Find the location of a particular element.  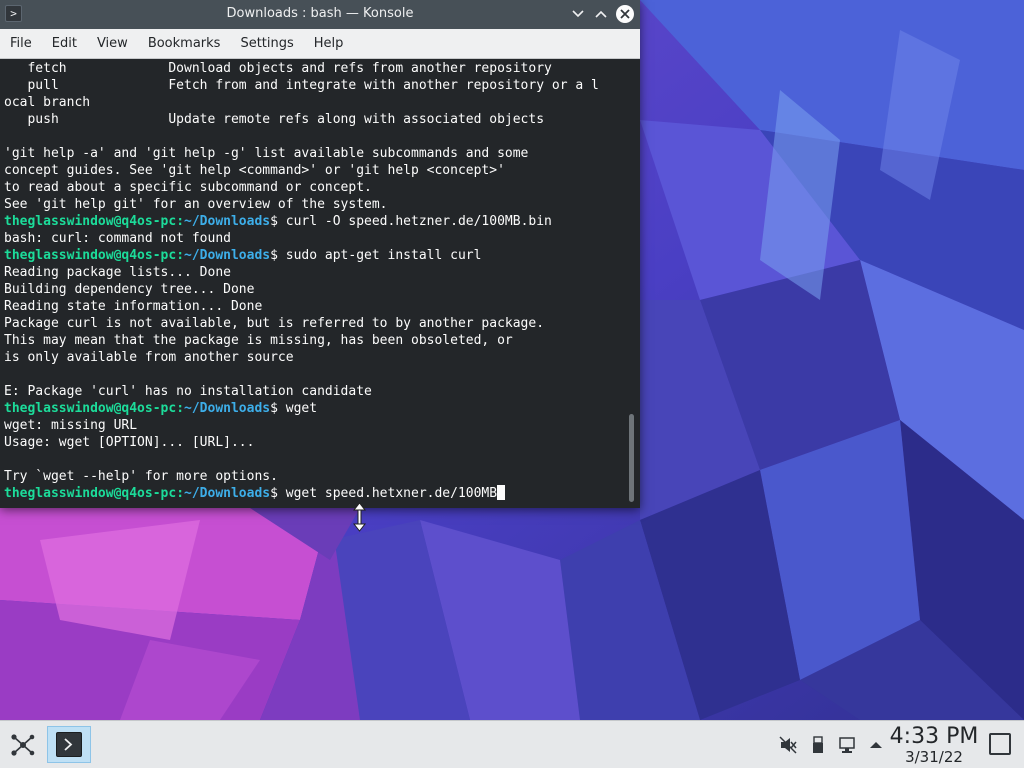

clock-time: 4:33 PM is located at coordinates (934, 736).